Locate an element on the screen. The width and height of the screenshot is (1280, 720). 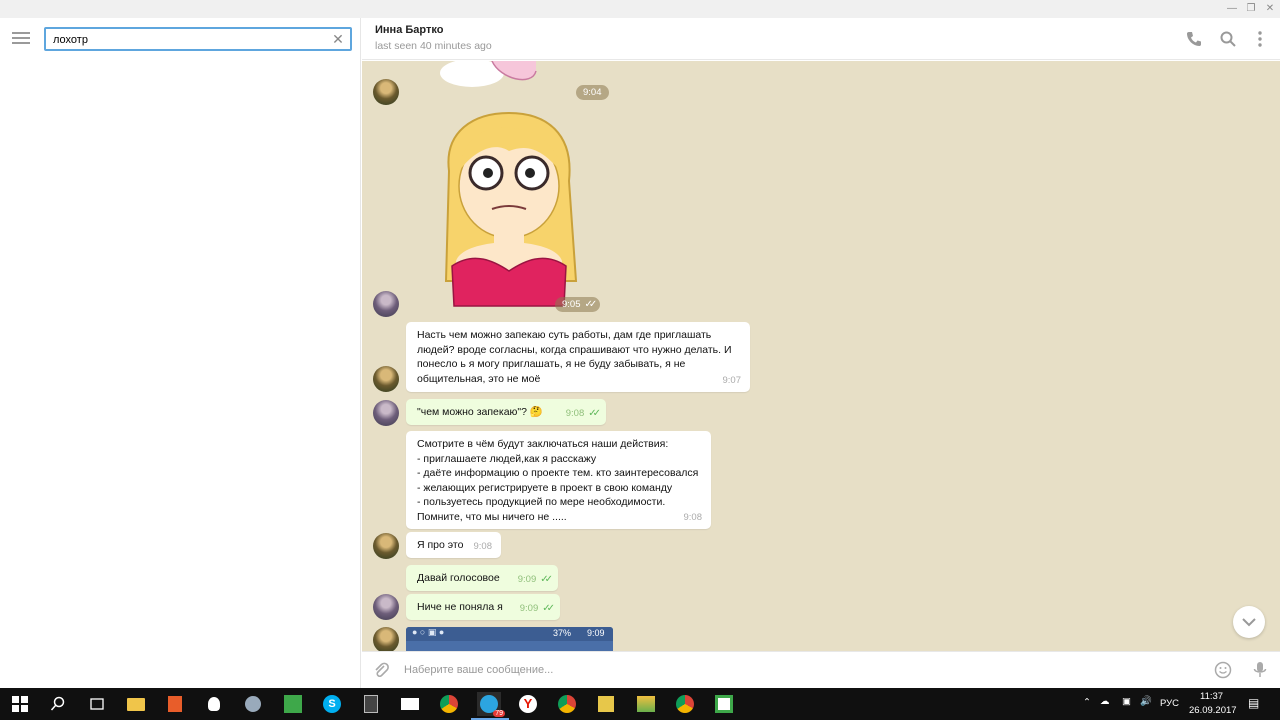
attachment-status-icons: ● ○ ▣ ● is located at coordinates (428, 632).